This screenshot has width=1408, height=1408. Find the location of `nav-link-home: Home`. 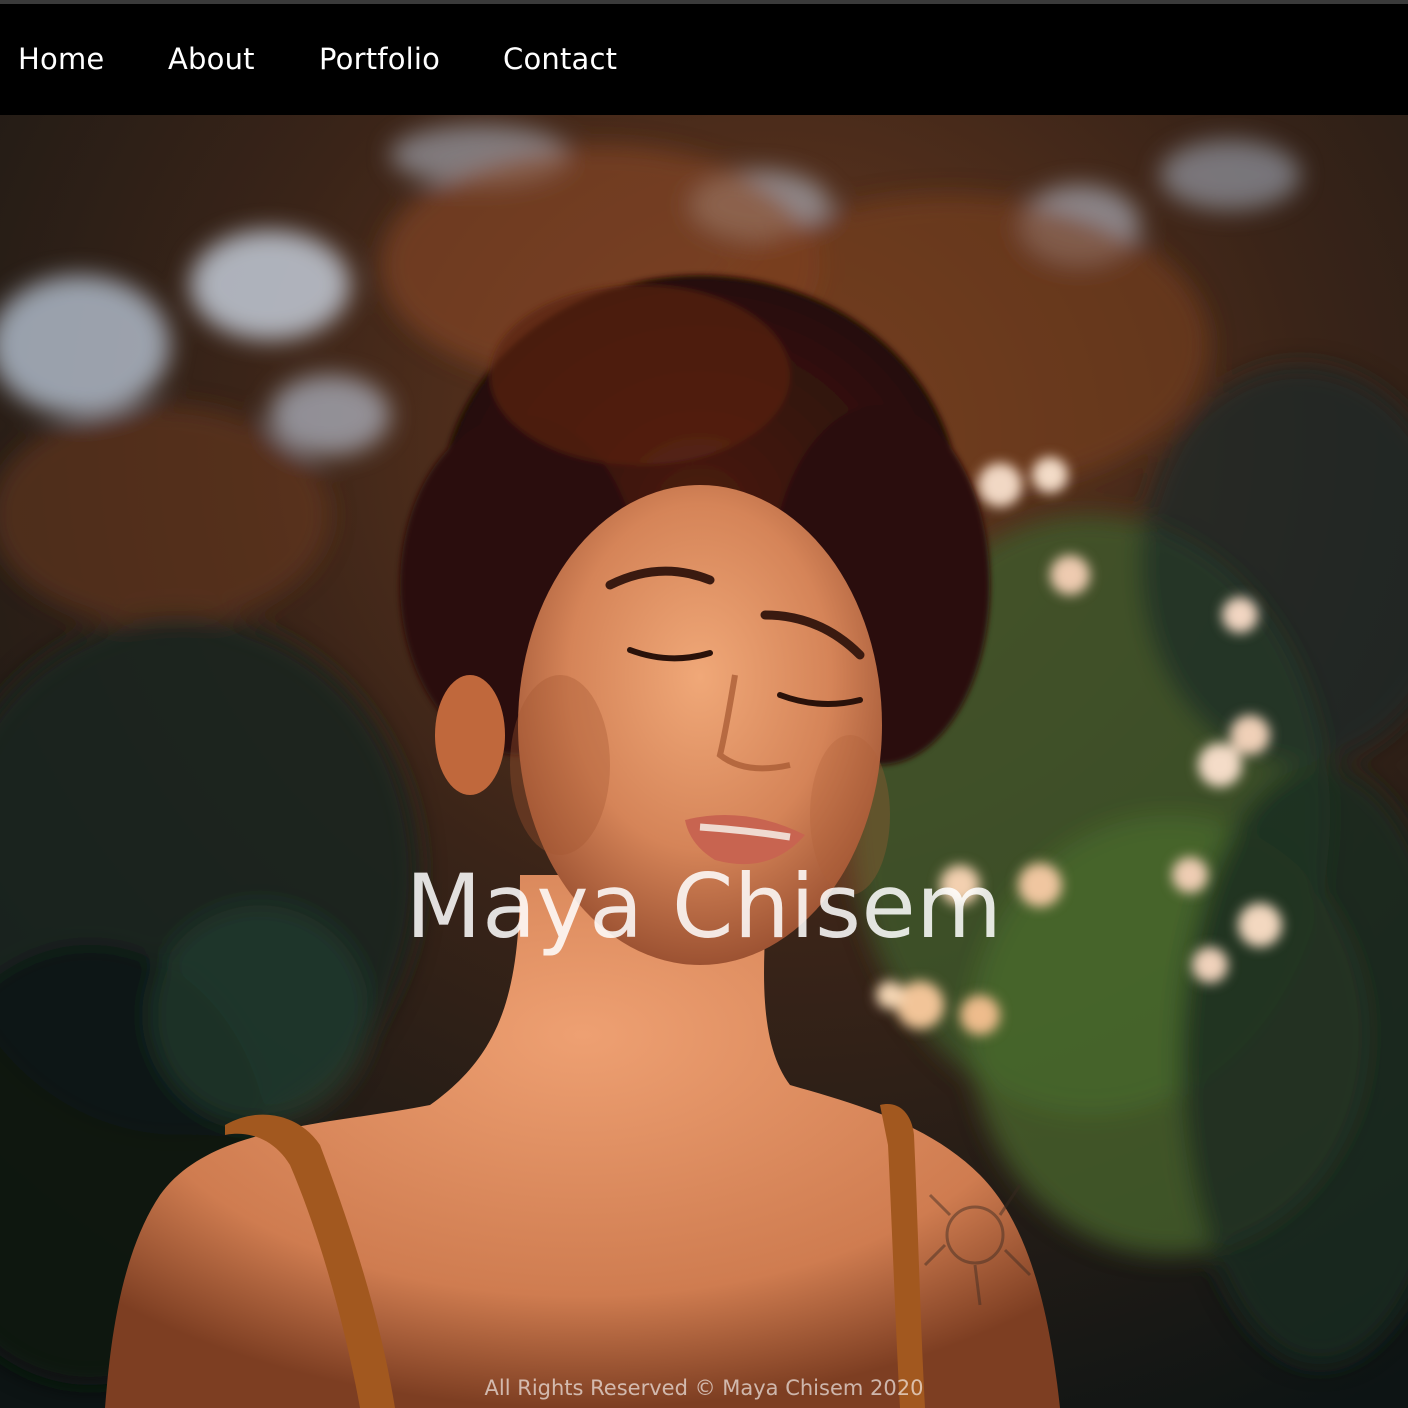

nav-link-home: Home is located at coordinates (61, 59).